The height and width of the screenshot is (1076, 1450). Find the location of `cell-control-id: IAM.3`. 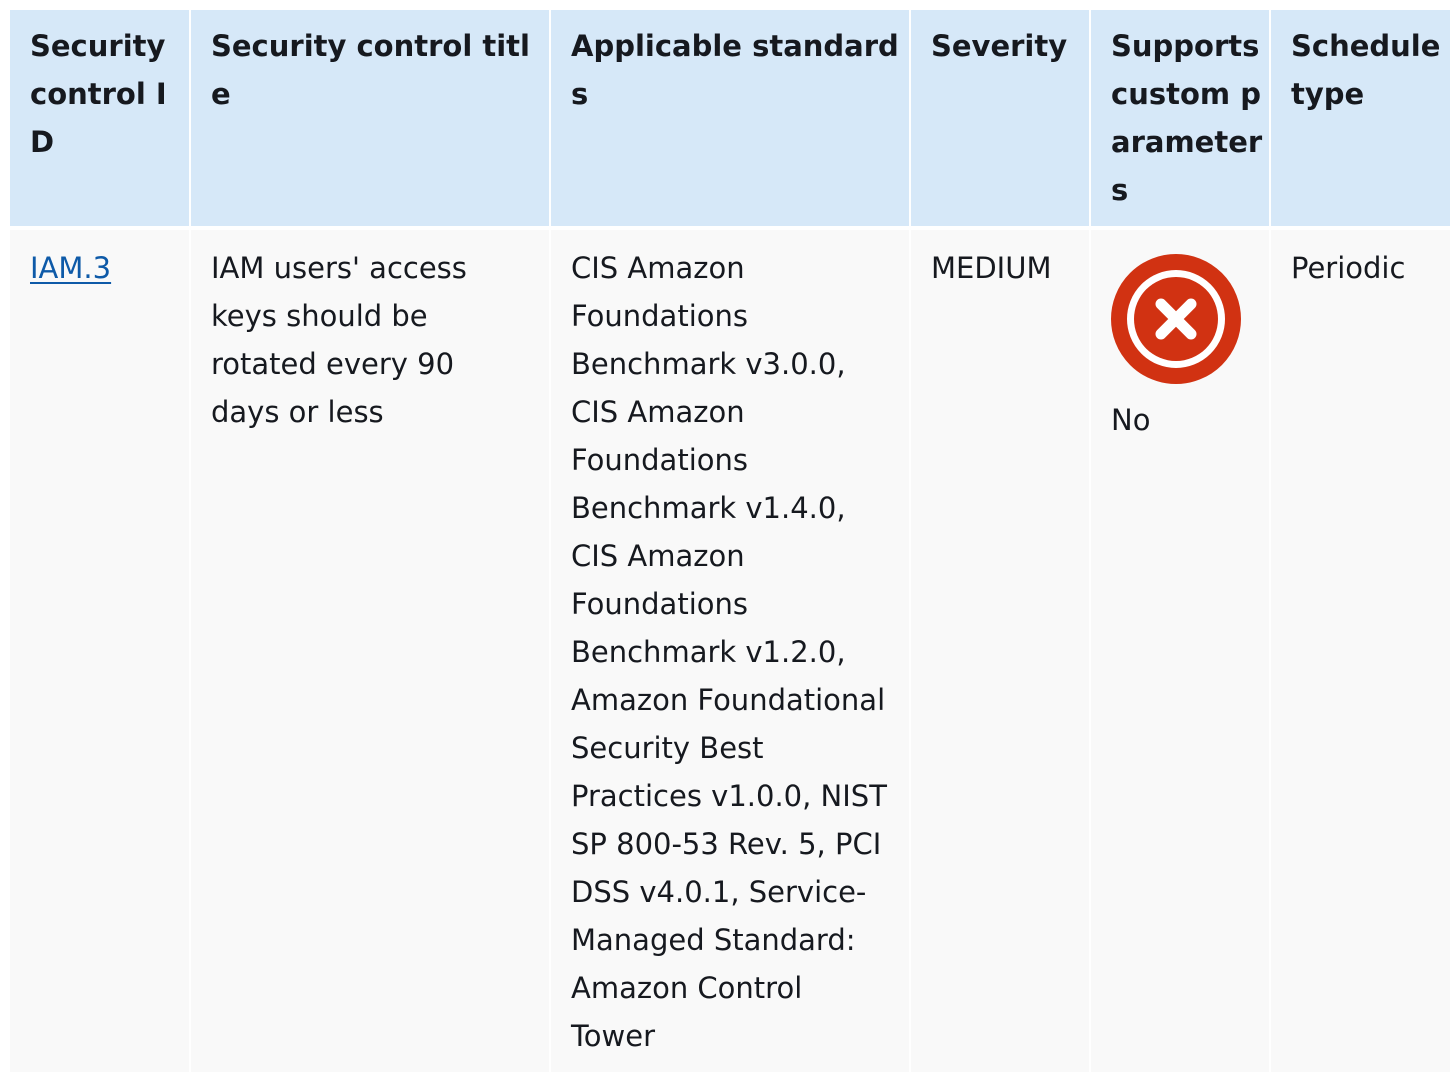

cell-control-id: IAM.3 is located at coordinates (100, 650).